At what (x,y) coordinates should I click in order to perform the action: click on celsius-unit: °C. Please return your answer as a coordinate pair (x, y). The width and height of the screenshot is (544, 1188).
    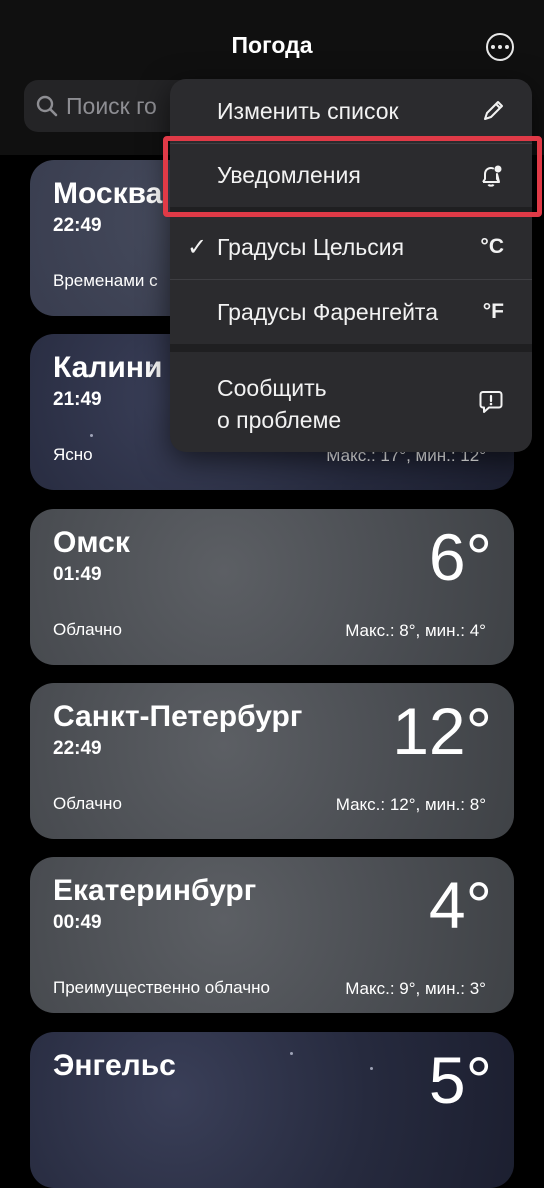
    Looking at the image, I should click on (492, 246).